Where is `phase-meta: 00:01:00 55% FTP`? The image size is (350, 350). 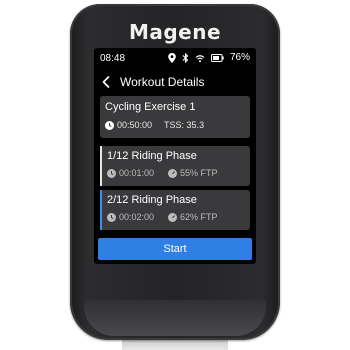
phase-meta: 00:01:00 55% FTP is located at coordinates (162, 173).